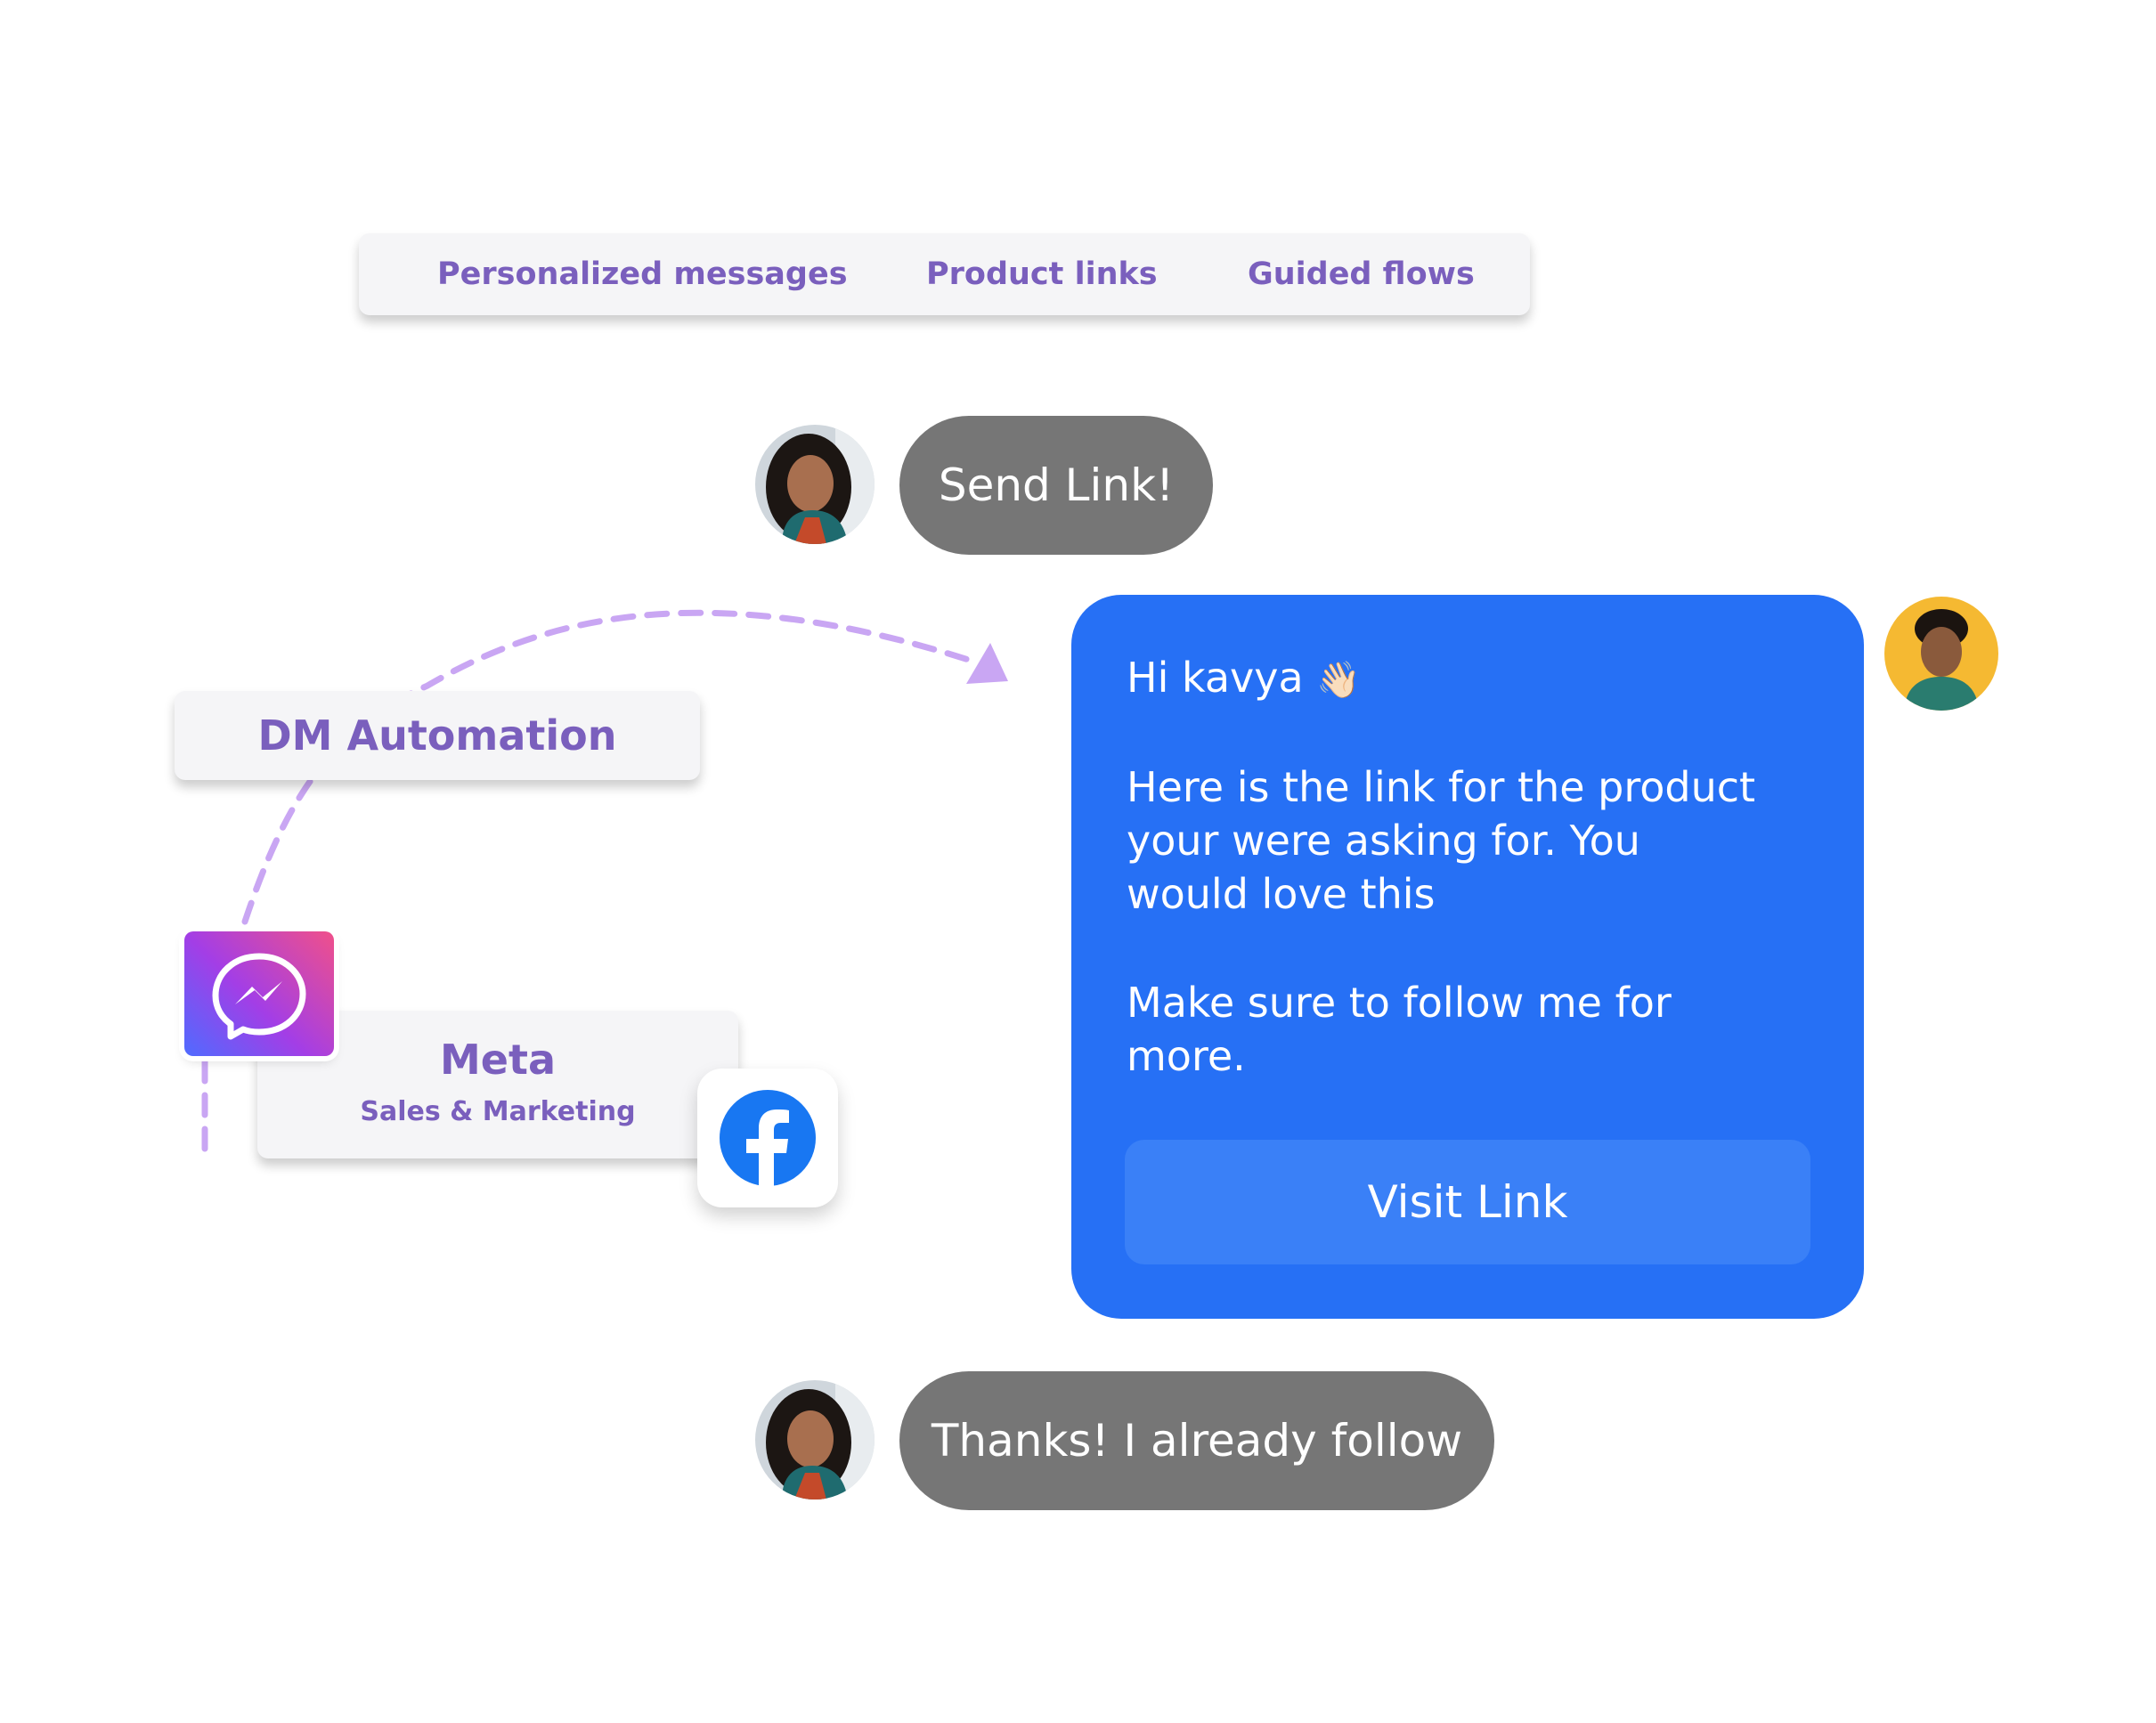  I want to click on visit-link-button: Visit Link, so click(1467, 1202).